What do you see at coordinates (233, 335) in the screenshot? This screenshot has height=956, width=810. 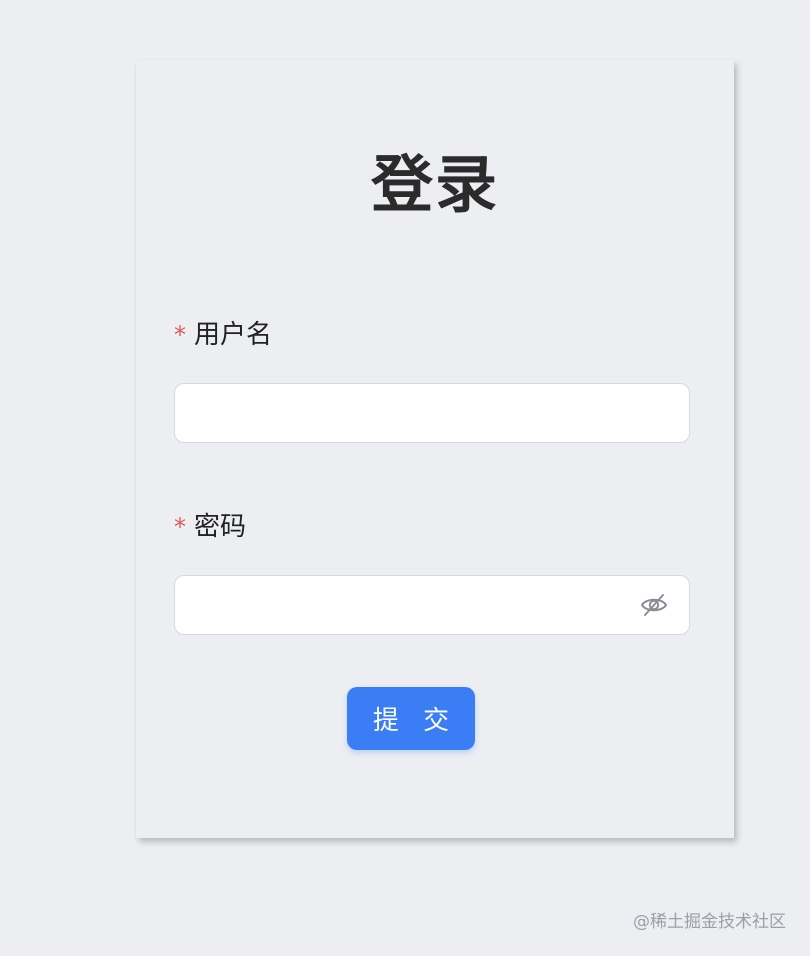 I see `username-label-text: 用户名` at bounding box center [233, 335].